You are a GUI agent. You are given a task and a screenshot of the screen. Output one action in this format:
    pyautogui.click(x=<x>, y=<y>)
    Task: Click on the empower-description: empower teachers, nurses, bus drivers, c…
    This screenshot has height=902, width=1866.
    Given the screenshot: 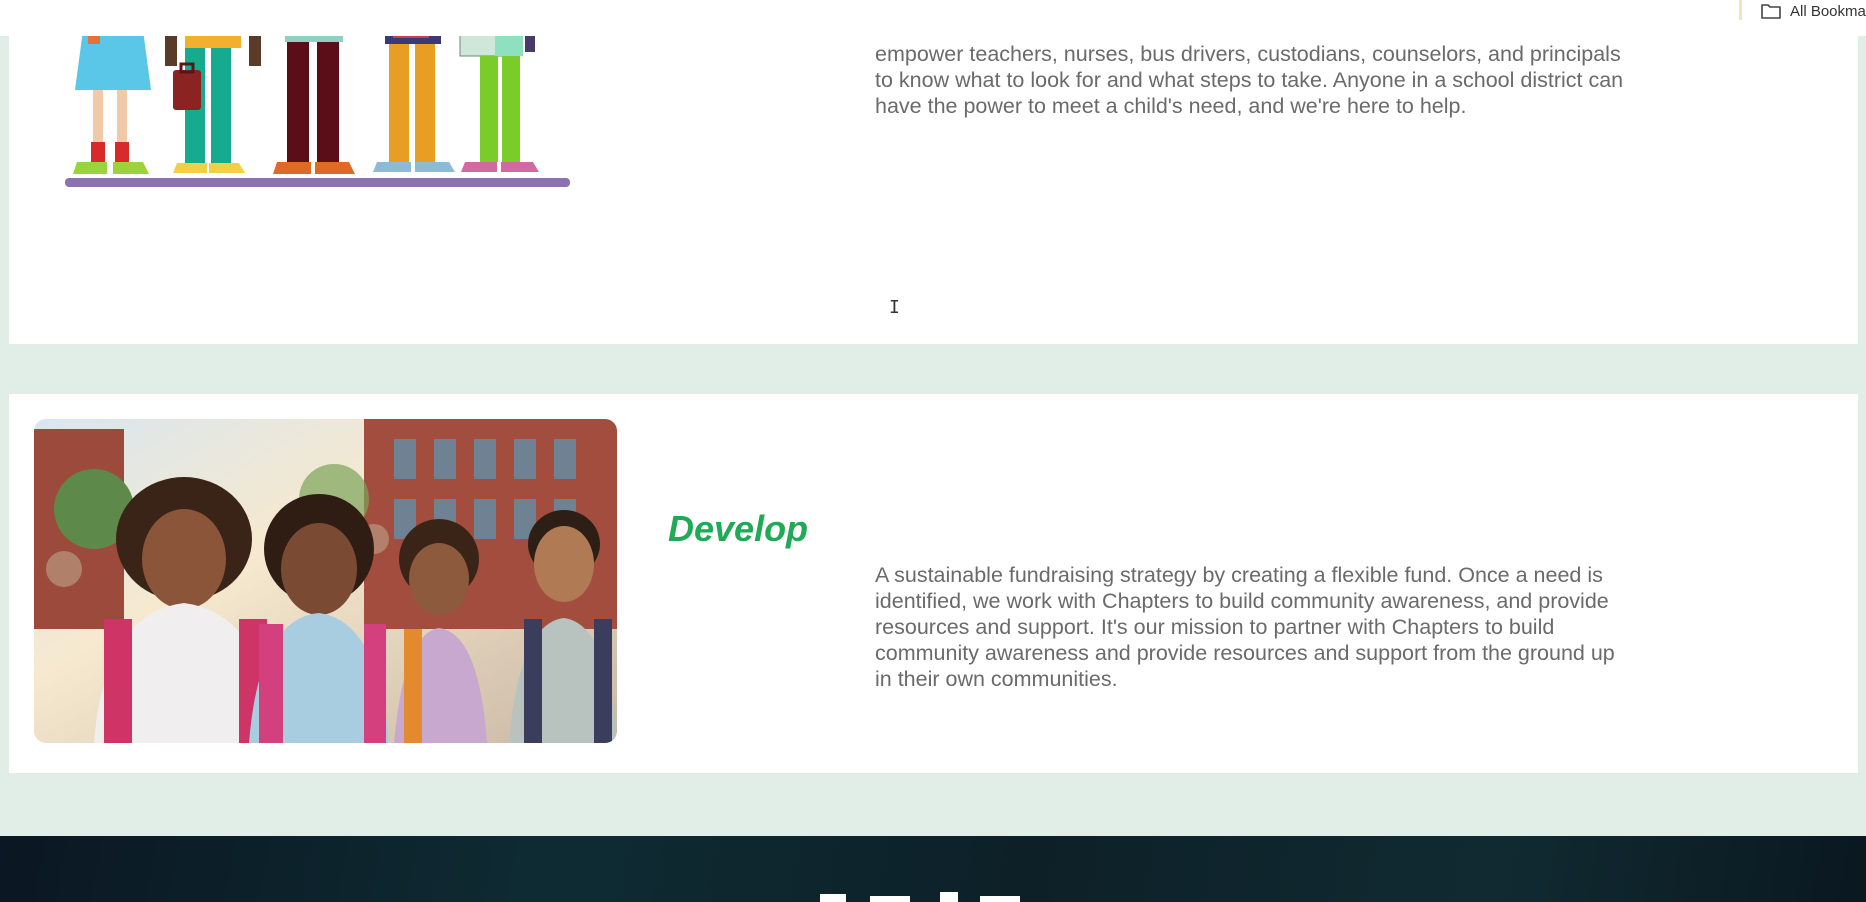 What is the action you would take?
    pyautogui.click(x=1249, y=80)
    